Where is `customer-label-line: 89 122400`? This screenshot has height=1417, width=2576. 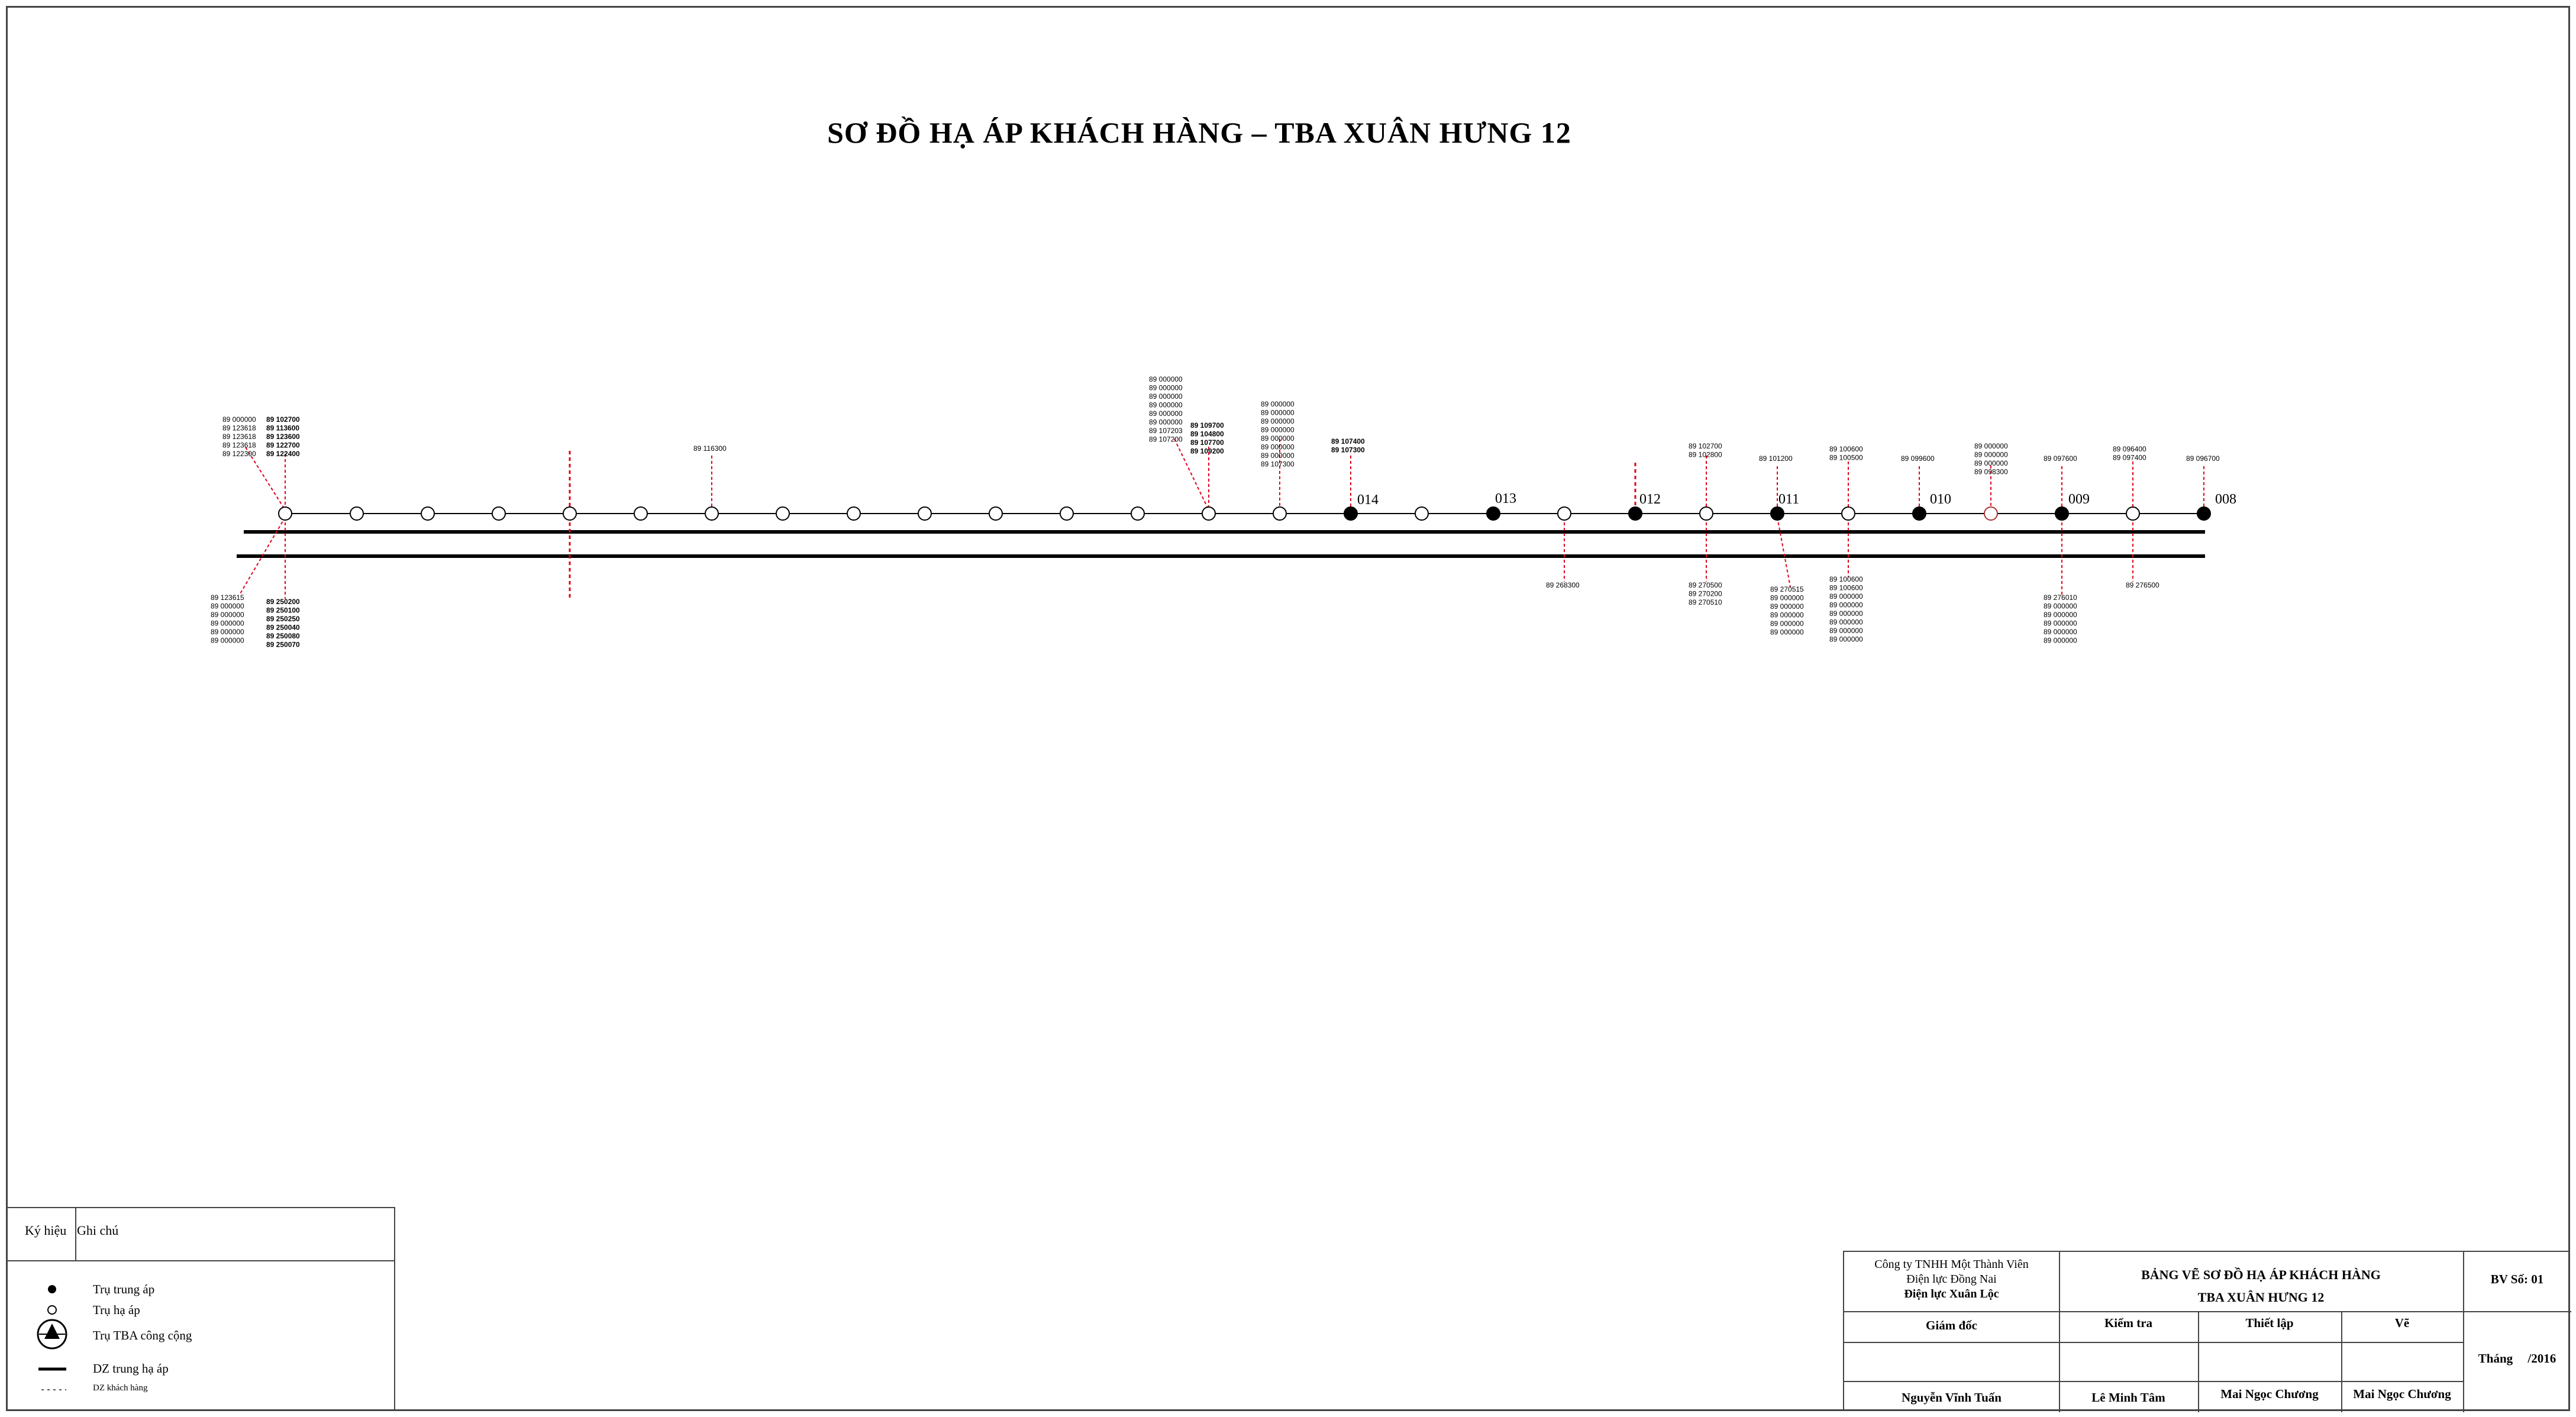
customer-label-line: 89 122400 is located at coordinates (283, 454).